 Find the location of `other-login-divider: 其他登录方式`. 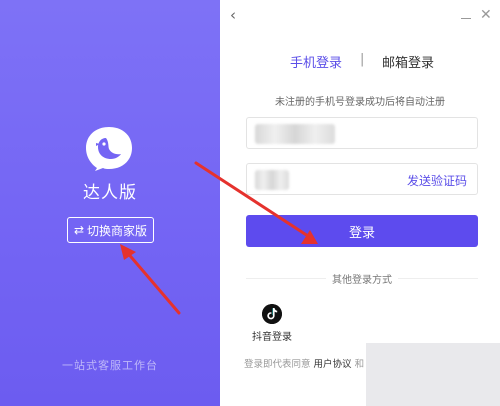

other-login-divider: 其他登录方式 is located at coordinates (362, 278).